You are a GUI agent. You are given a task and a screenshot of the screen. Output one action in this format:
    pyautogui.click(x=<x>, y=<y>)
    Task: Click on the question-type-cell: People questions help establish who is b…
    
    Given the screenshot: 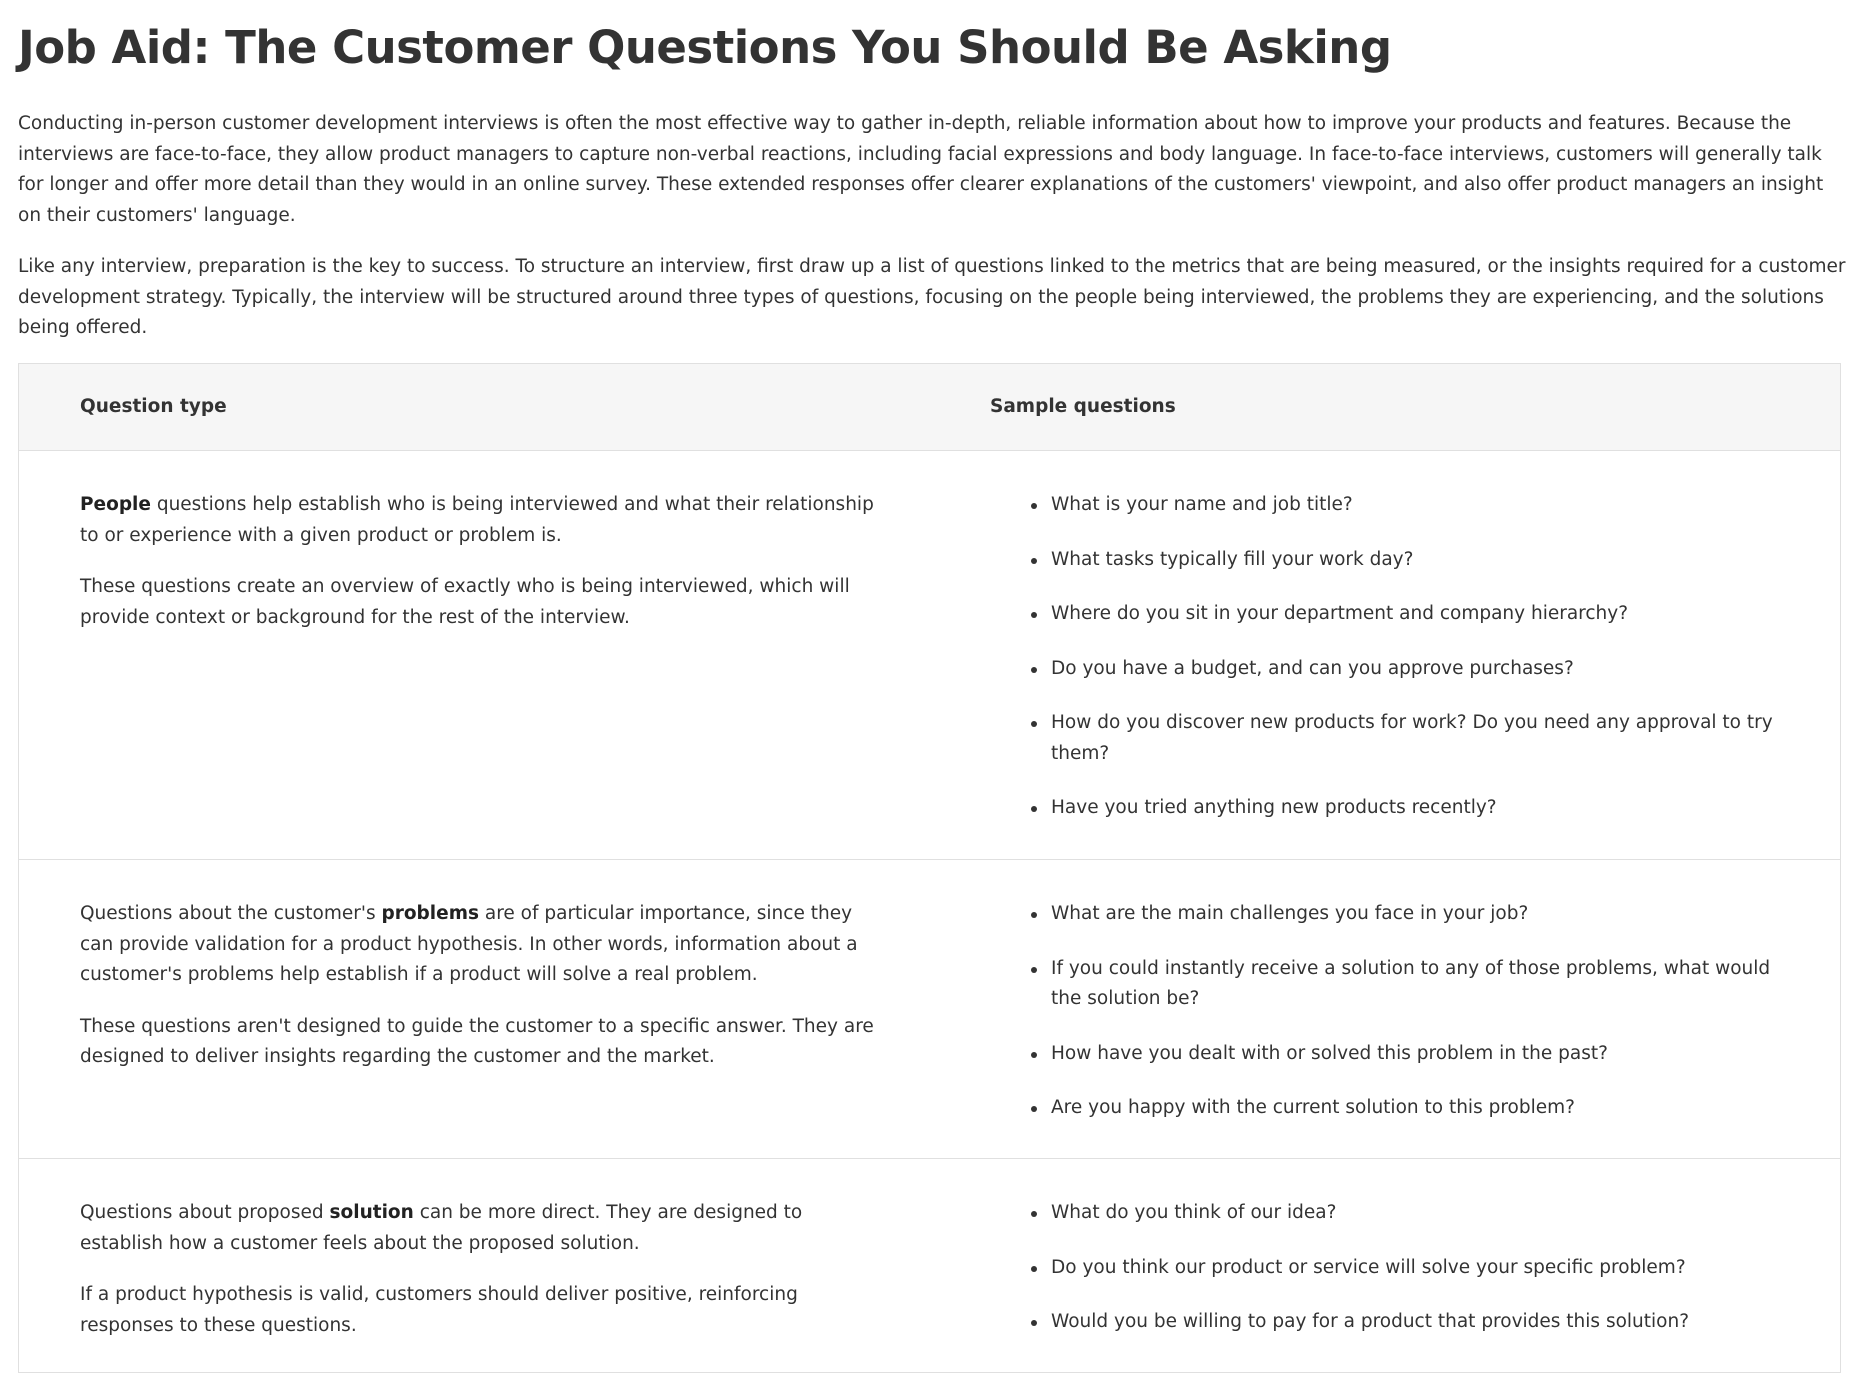 What is the action you would take?
    pyautogui.click(x=485, y=572)
    